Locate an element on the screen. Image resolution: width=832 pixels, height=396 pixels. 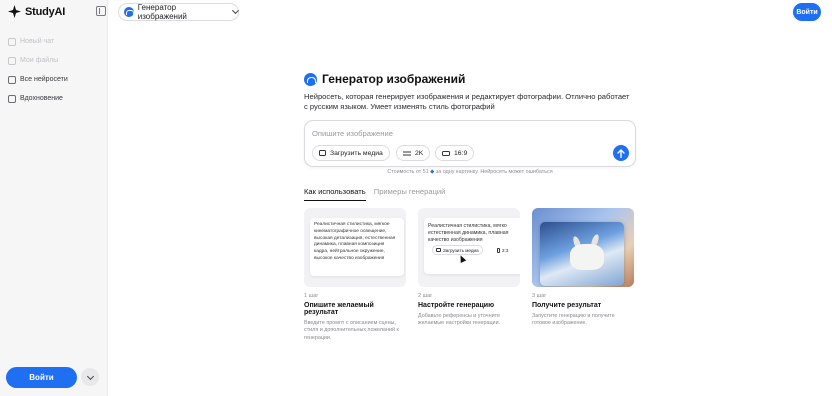
studyai-logo-icon is located at coordinates (14, 11).